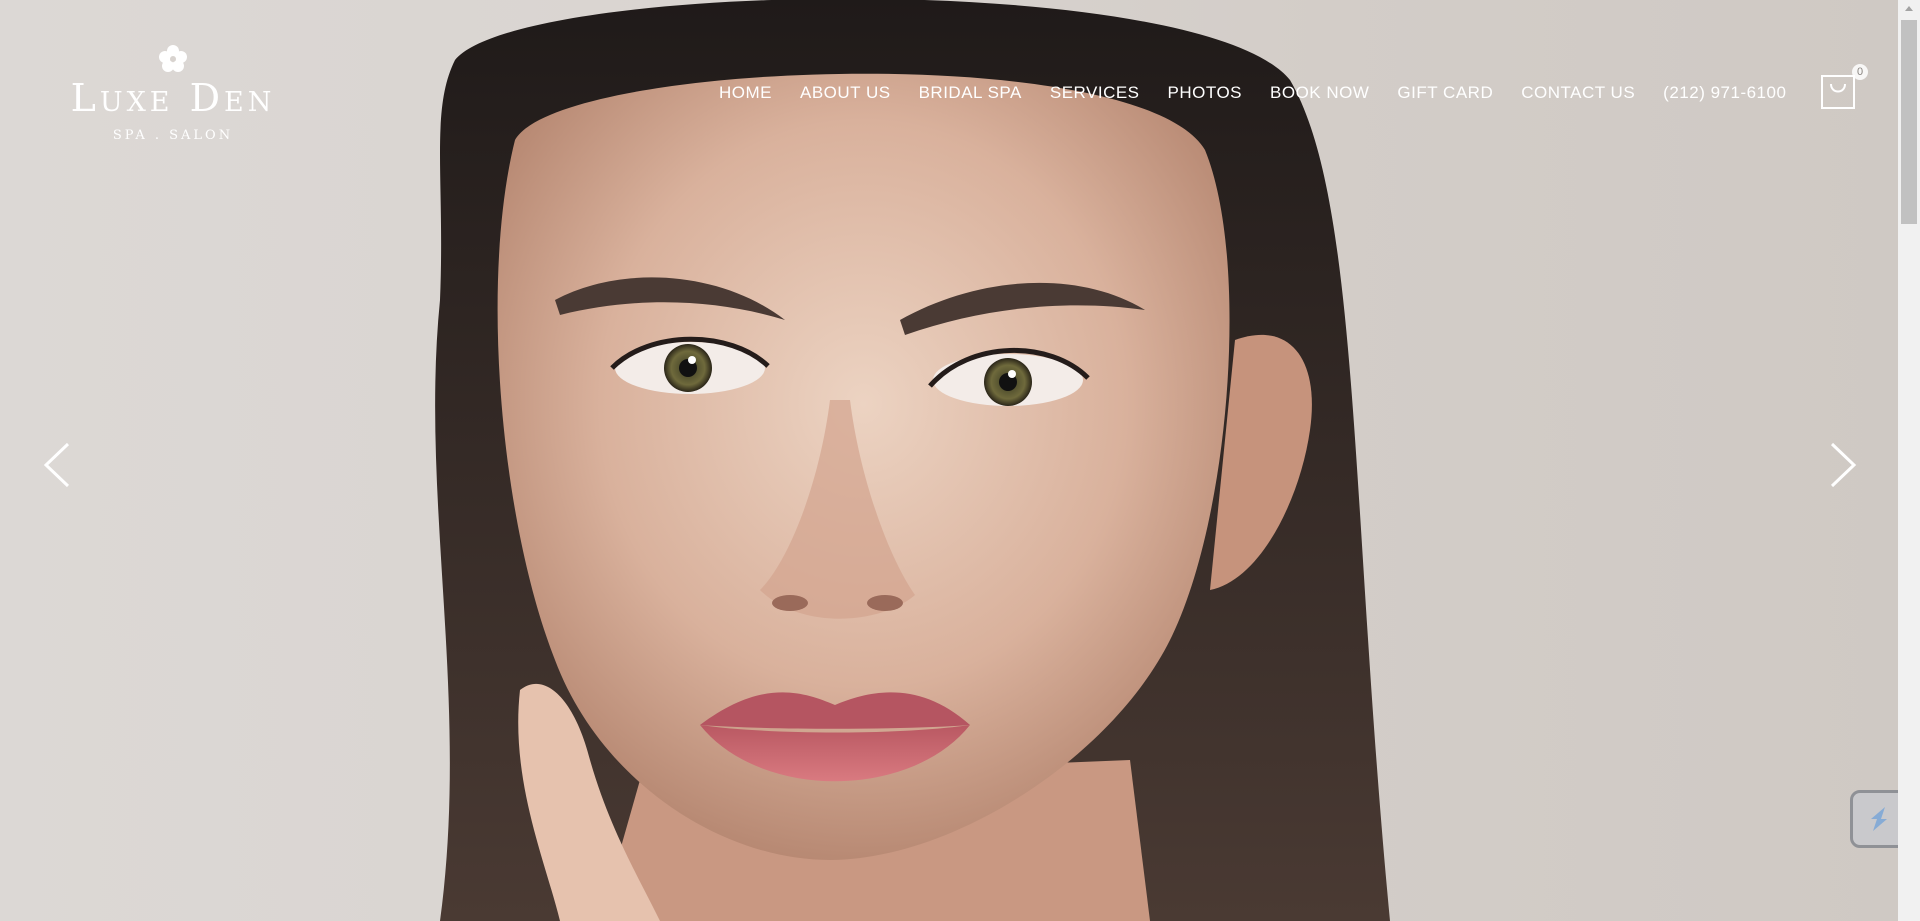  What do you see at coordinates (1909, 460) in the screenshot?
I see `page-scrollbar` at bounding box center [1909, 460].